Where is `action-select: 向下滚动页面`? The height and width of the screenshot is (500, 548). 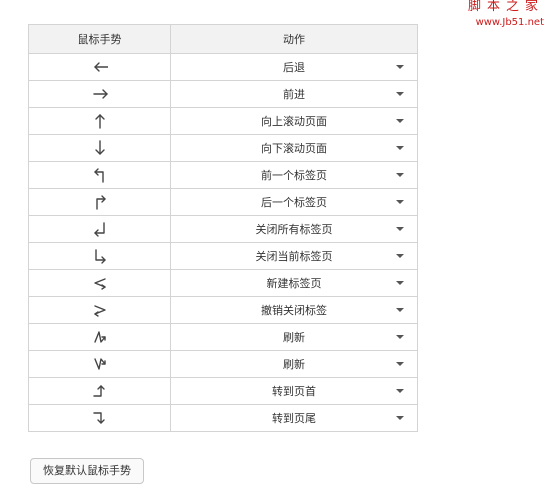 action-select: 向下滚动页面 is located at coordinates (294, 148).